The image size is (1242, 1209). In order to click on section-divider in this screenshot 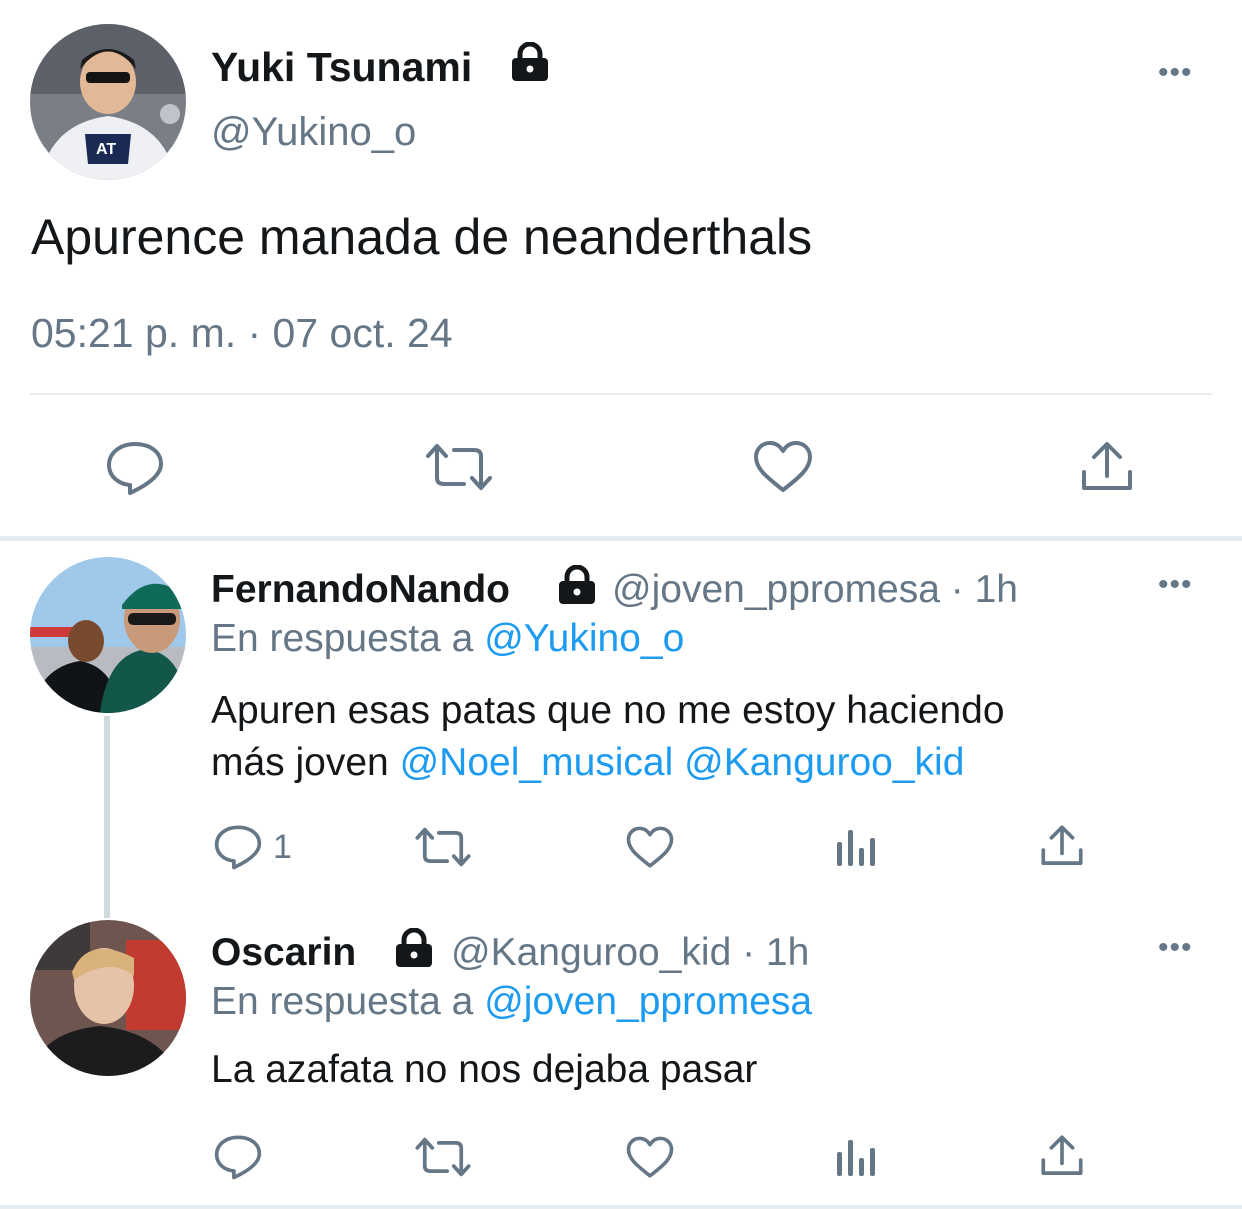, I will do `click(621, 538)`.